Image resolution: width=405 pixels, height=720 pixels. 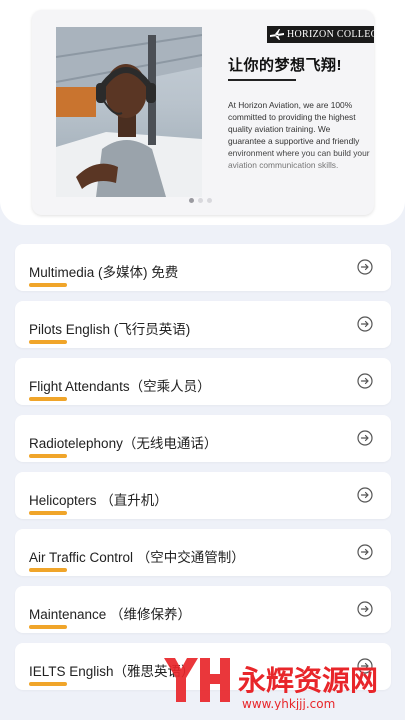 I want to click on watermark-url: www.yhkjjj.com, so click(x=288, y=703).